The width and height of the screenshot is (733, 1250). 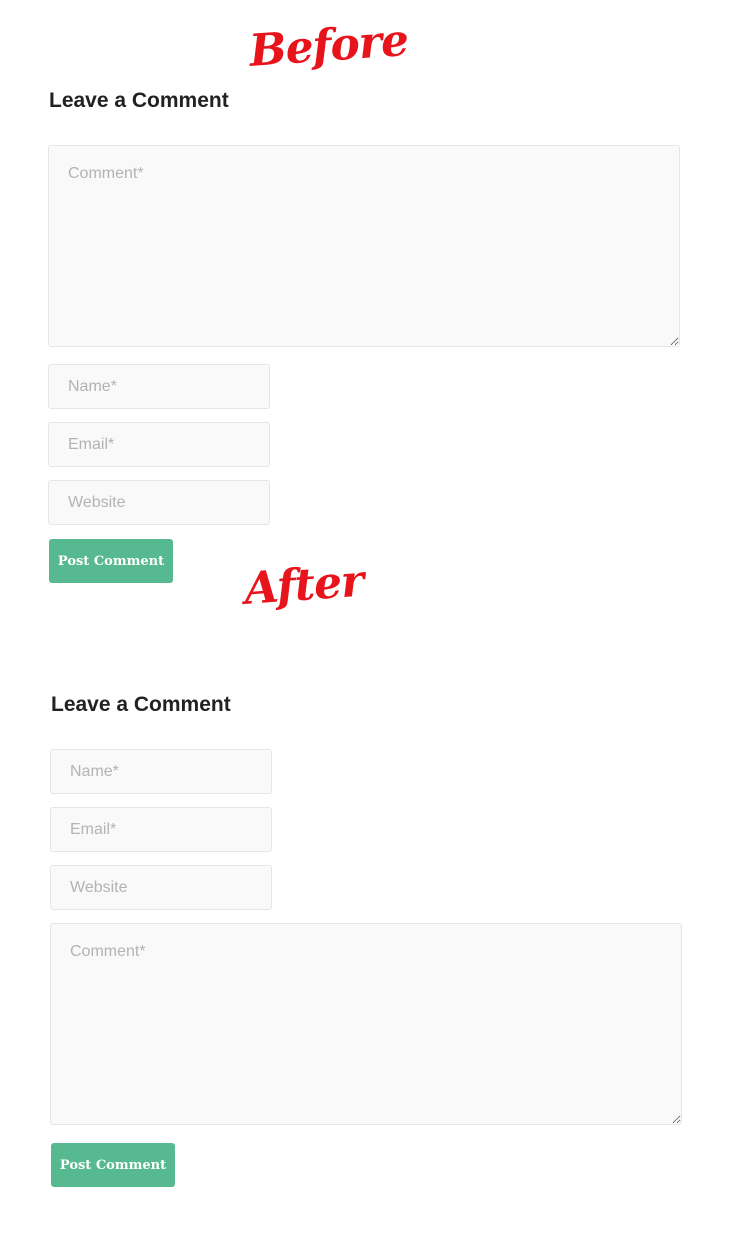 I want to click on before-name-input, so click(x=159, y=386).